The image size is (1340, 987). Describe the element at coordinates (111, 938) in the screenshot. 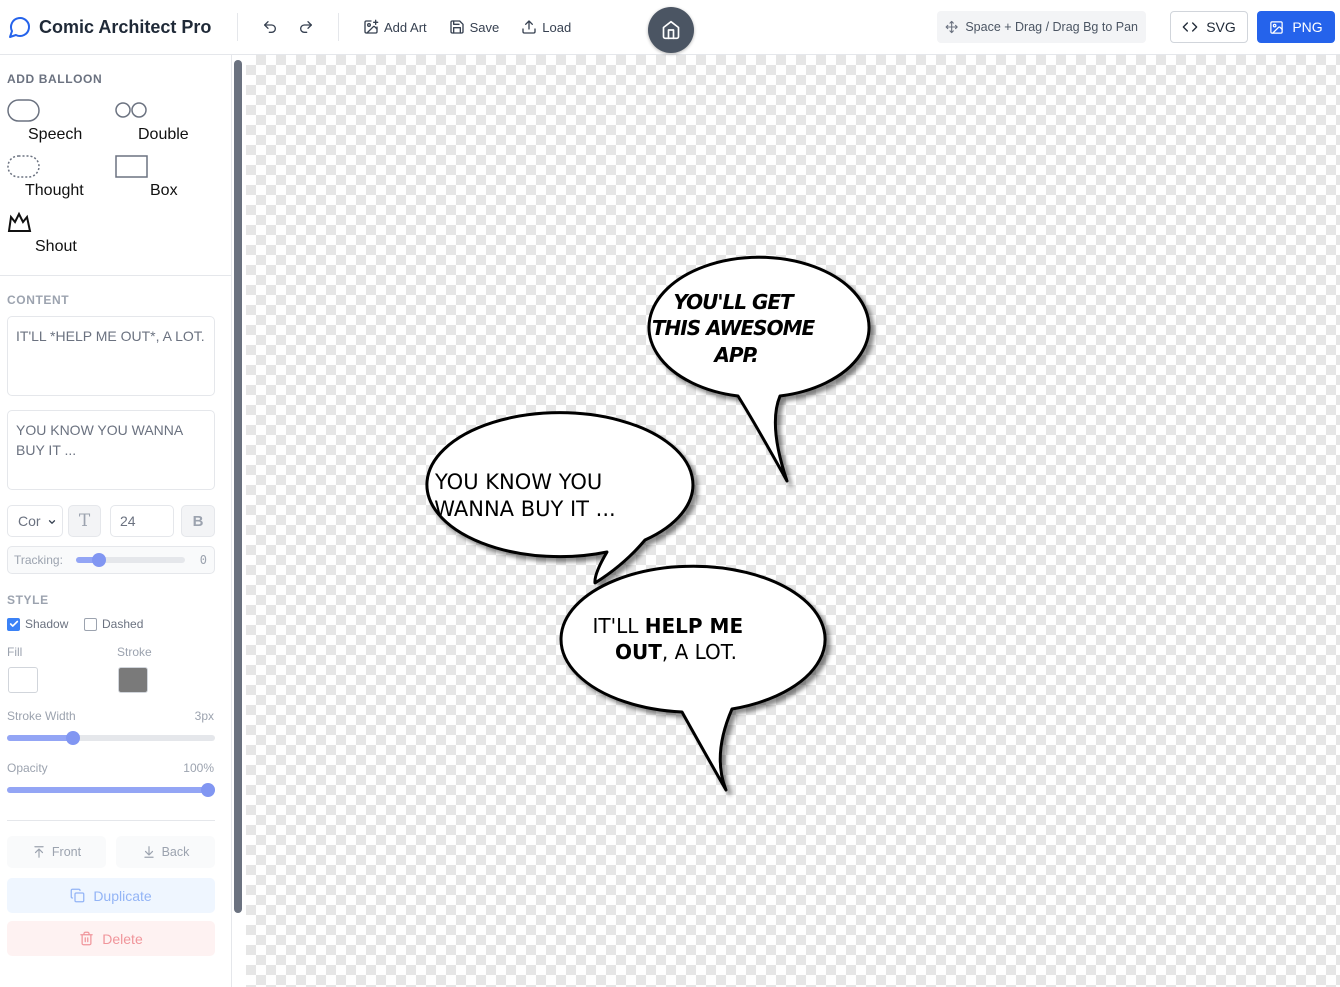

I see `delete-button: Delete` at that location.